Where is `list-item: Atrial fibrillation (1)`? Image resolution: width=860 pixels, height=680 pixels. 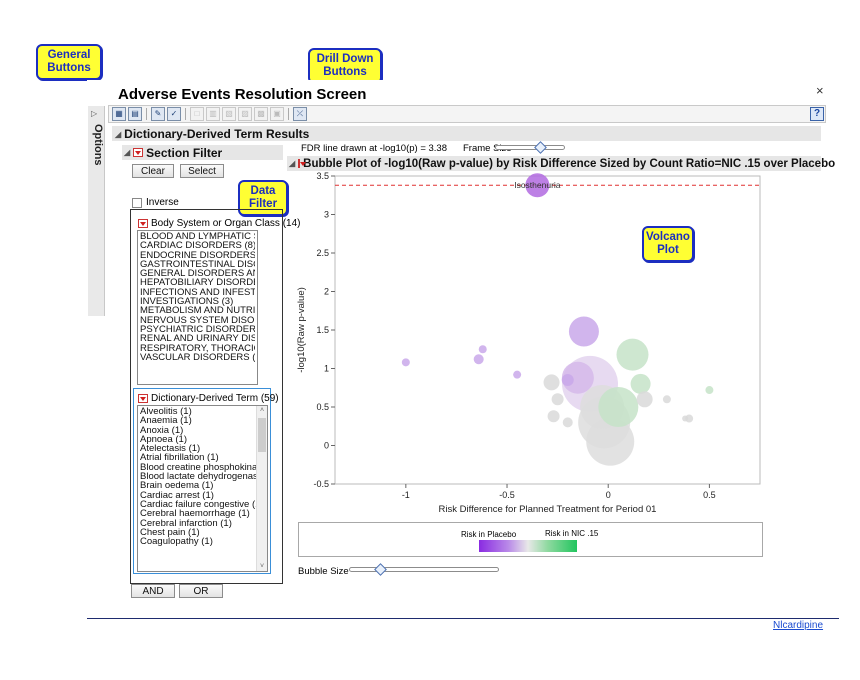 list-item: Atrial fibrillation (1) is located at coordinates (198, 457).